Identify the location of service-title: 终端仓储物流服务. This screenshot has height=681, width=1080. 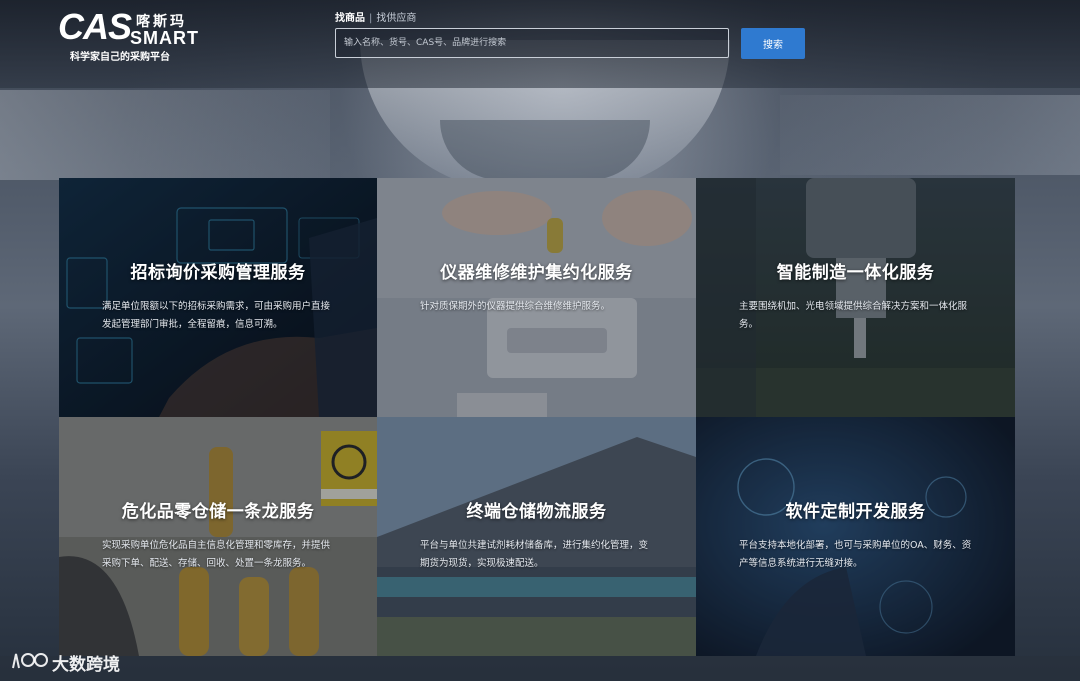
(536, 512).